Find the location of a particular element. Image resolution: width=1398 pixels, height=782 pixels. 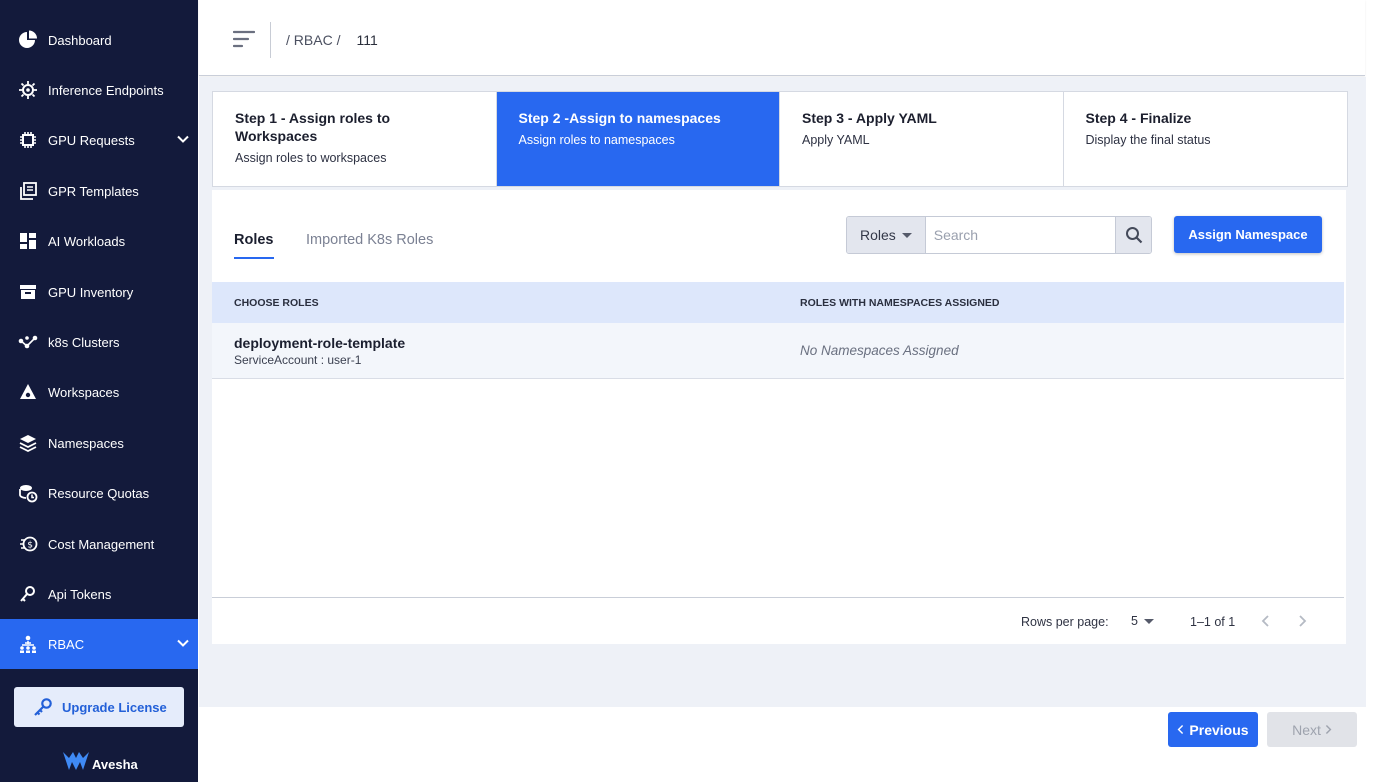

sidebar-item-label: Resource Quotas is located at coordinates (99, 493).